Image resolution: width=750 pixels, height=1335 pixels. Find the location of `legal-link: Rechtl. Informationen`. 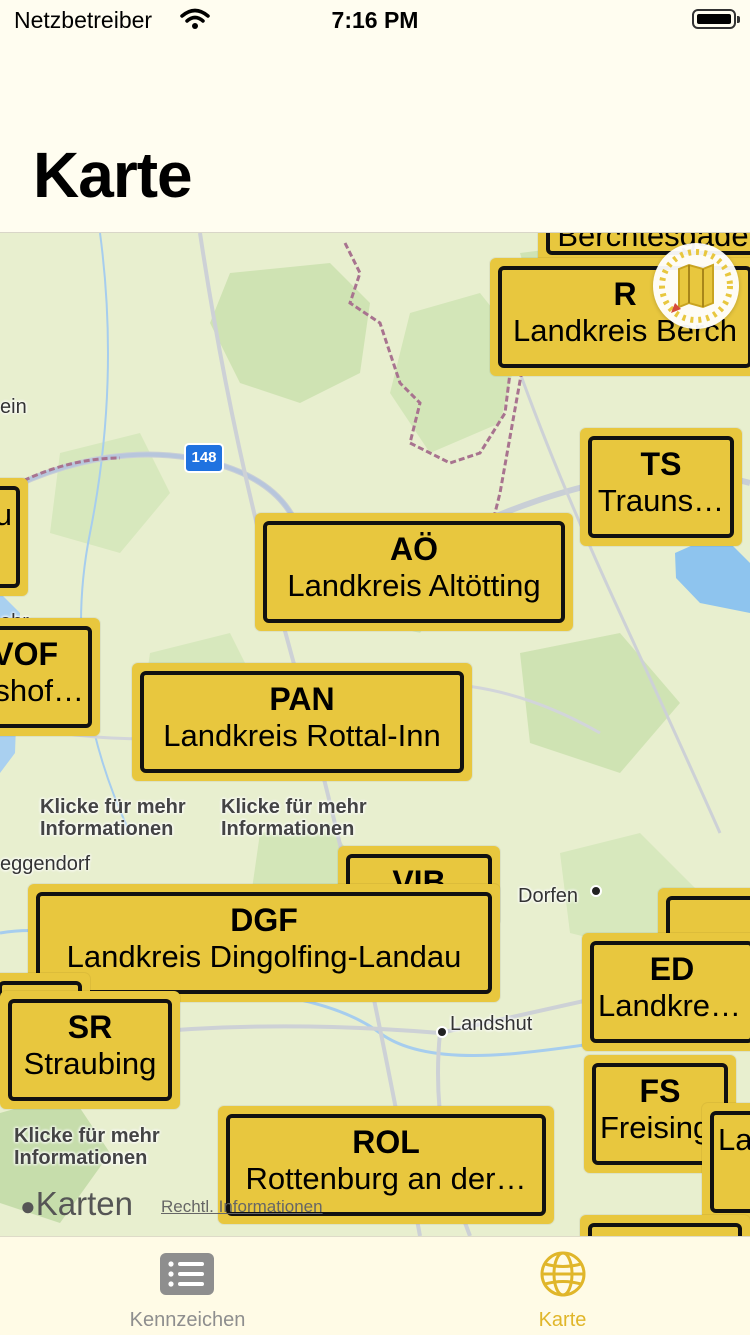

legal-link: Rechtl. Informationen is located at coordinates (242, 1207).